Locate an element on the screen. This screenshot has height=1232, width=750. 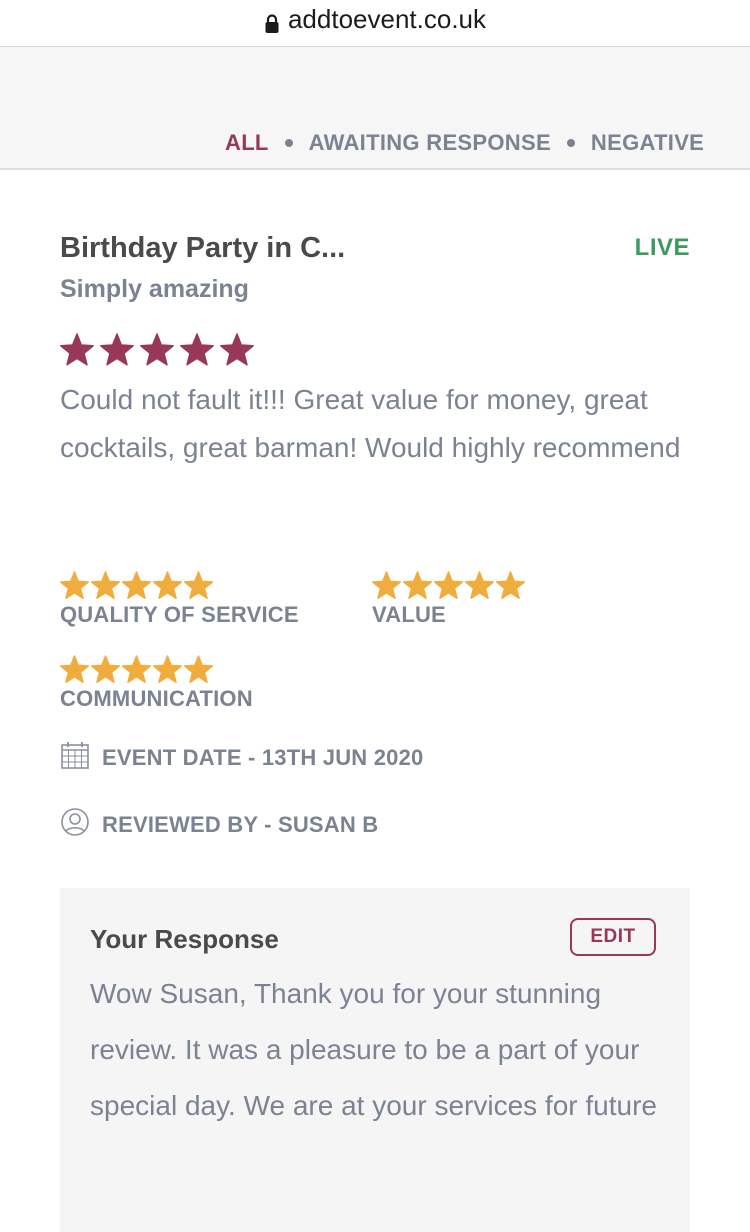
url-text: addtoevent.co.uk is located at coordinates (387, 18).